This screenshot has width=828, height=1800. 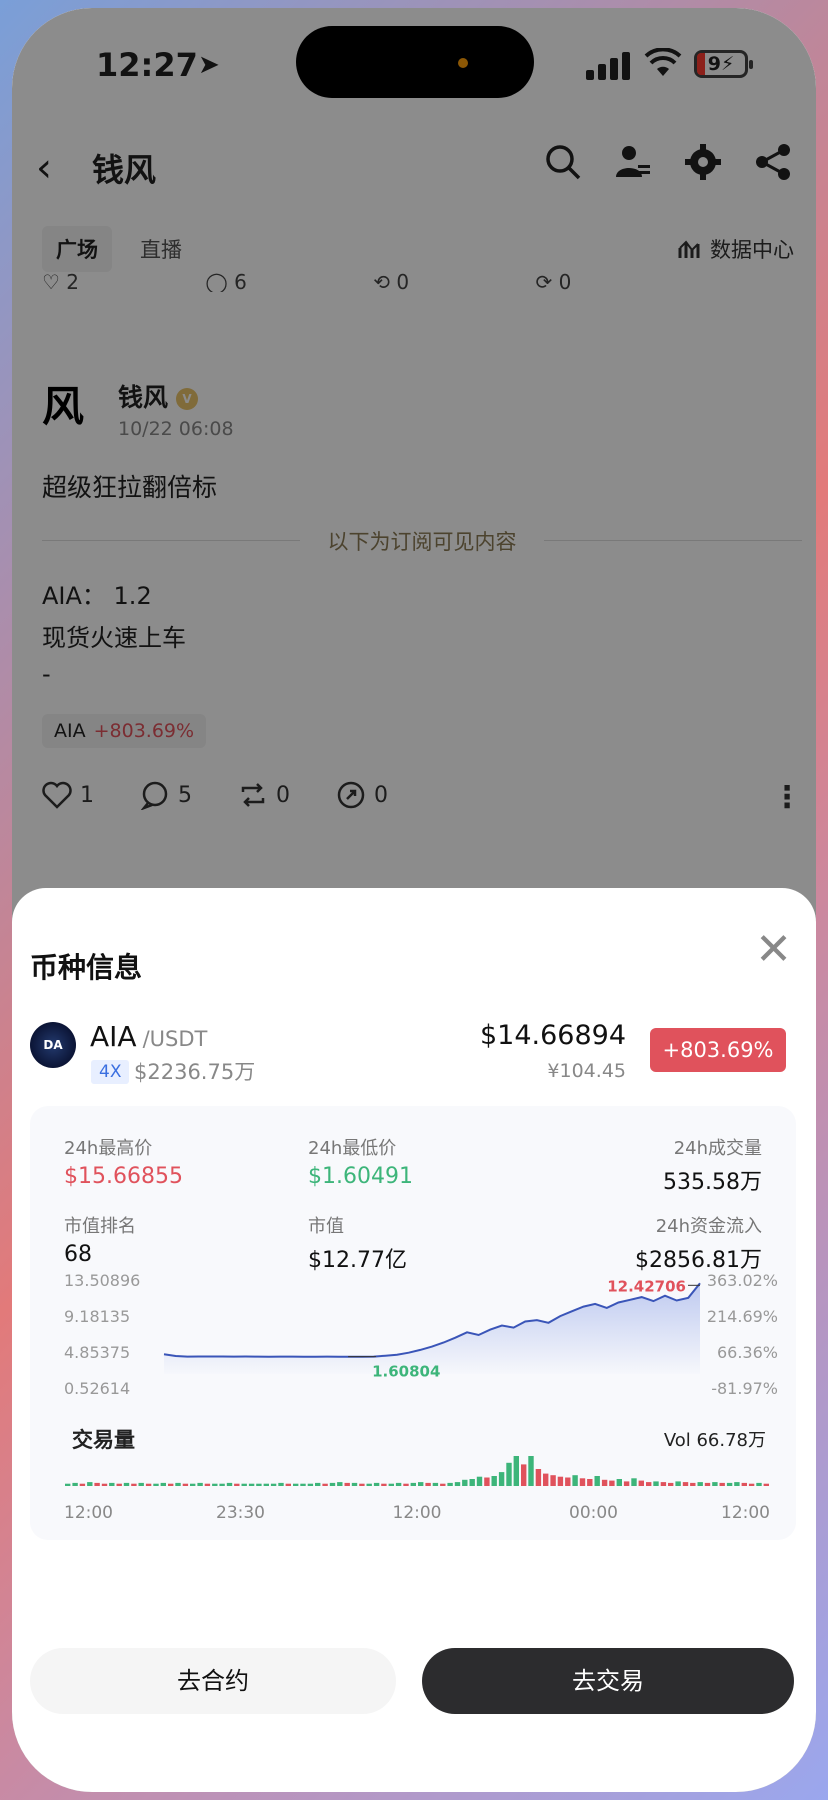 What do you see at coordinates (718, 1050) in the screenshot?
I see `change-badge: +803.69%` at bounding box center [718, 1050].